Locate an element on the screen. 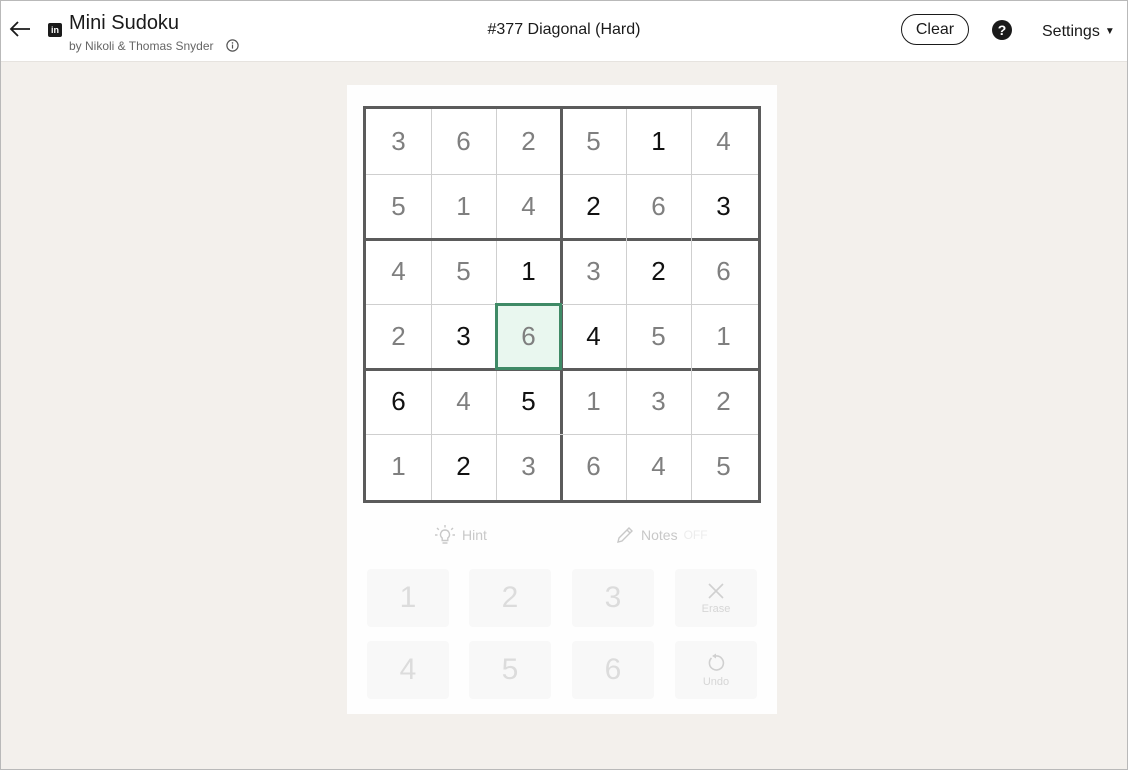 This screenshot has height=770, width=1128. cell-r2c1: 5 is located at coordinates (398, 206).